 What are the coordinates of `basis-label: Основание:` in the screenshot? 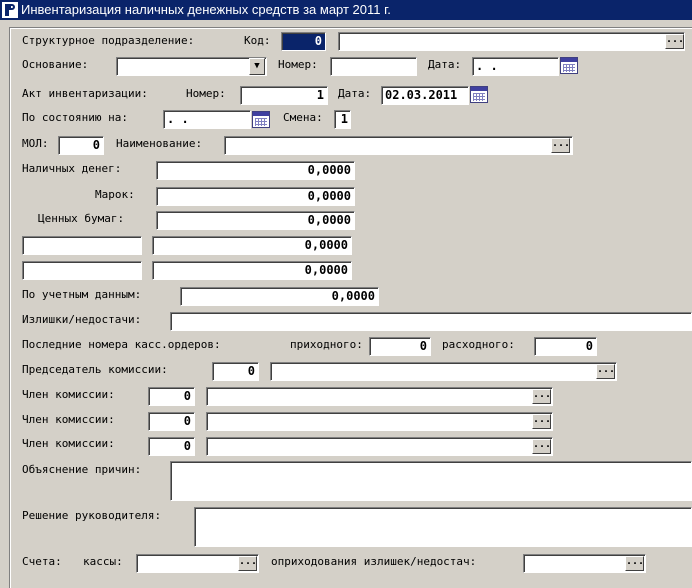 It's located at (55, 64).